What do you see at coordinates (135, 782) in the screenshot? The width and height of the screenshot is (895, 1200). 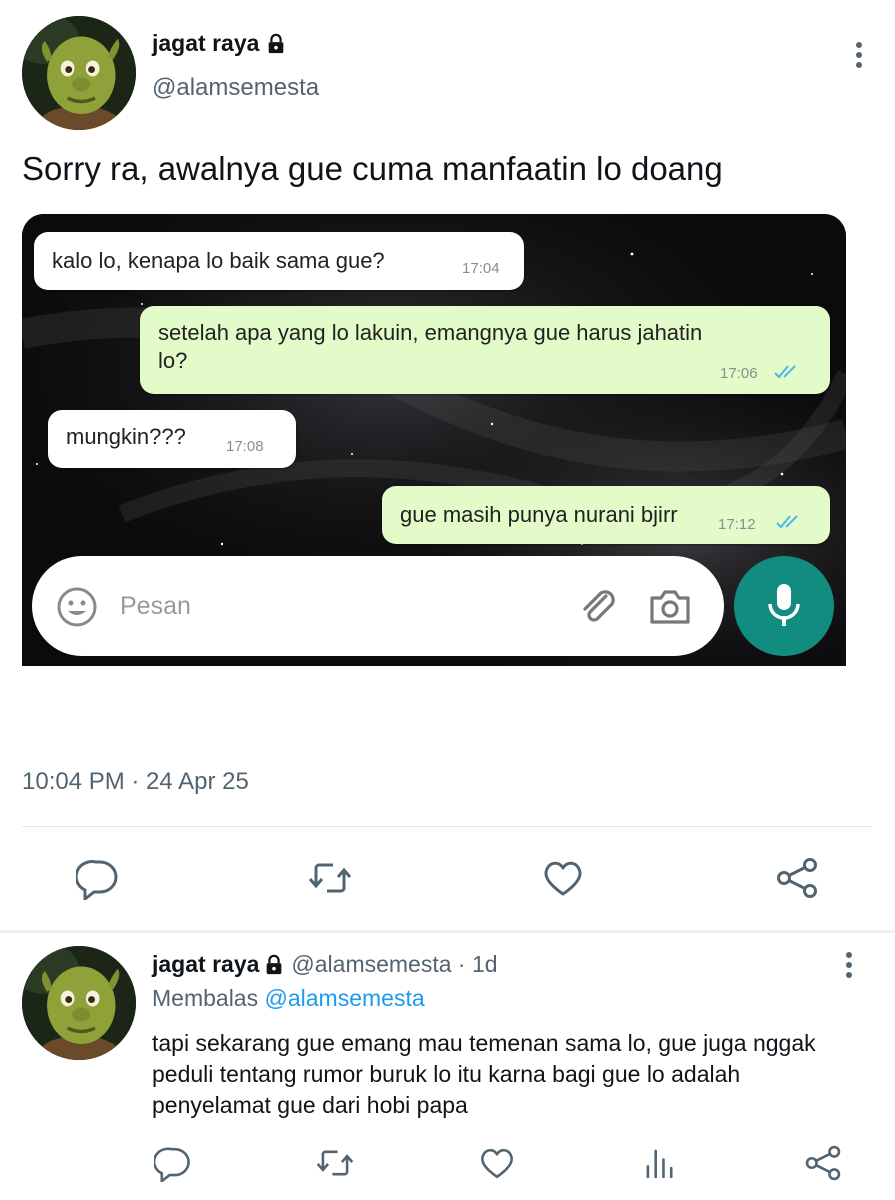 I see `tweet-timestamp: 10:04 PM · 24 Apr 25` at bounding box center [135, 782].